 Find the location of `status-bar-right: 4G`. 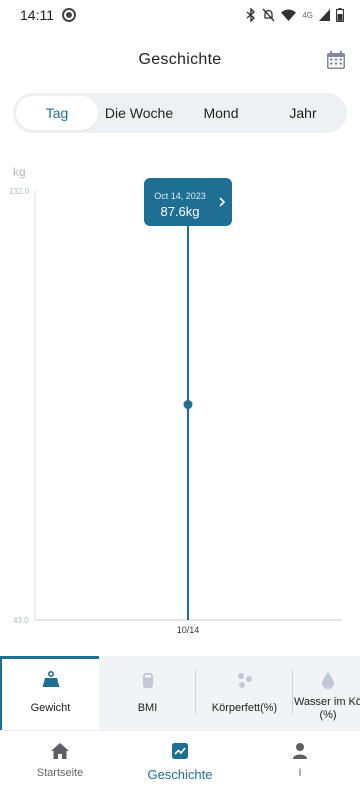

status-bar-right: 4G is located at coordinates (295, 15).